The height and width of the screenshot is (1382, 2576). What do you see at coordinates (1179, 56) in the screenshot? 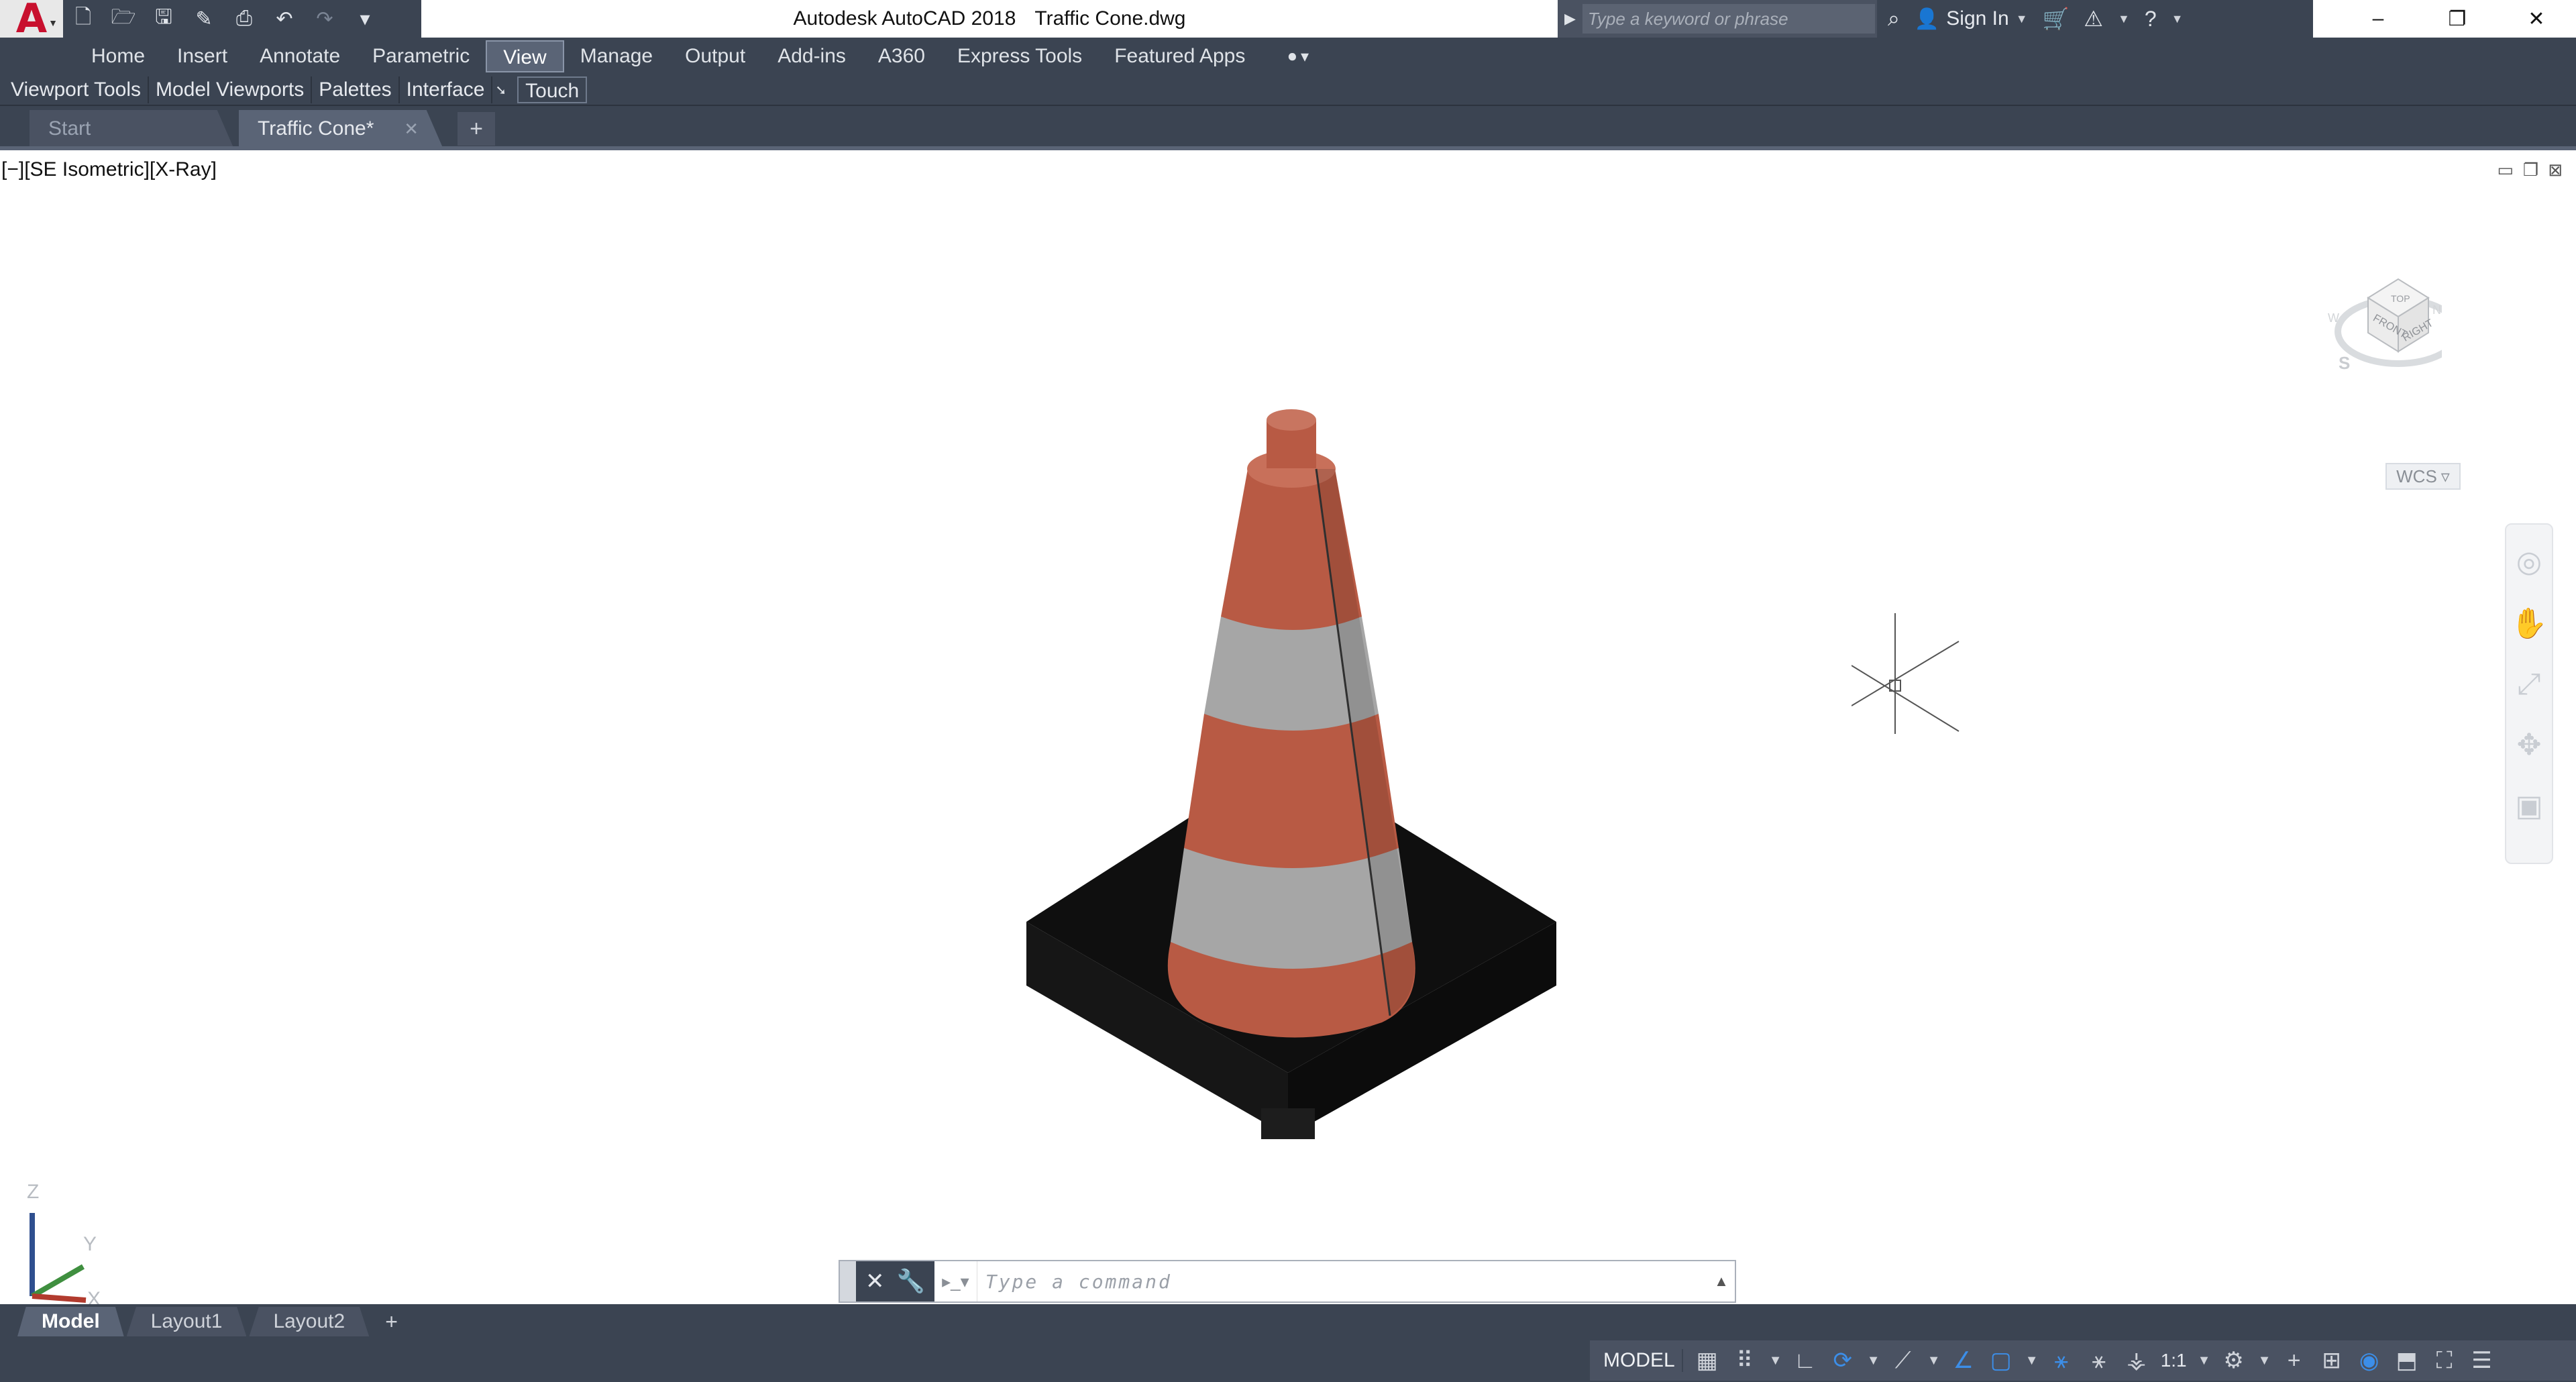
I see `tab-featured-apps: Featured Apps` at bounding box center [1179, 56].